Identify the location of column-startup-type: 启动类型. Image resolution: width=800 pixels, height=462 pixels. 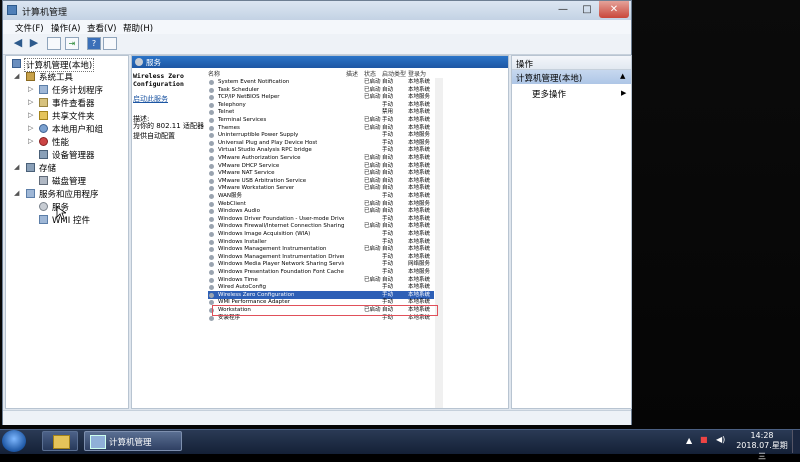
(394, 73).